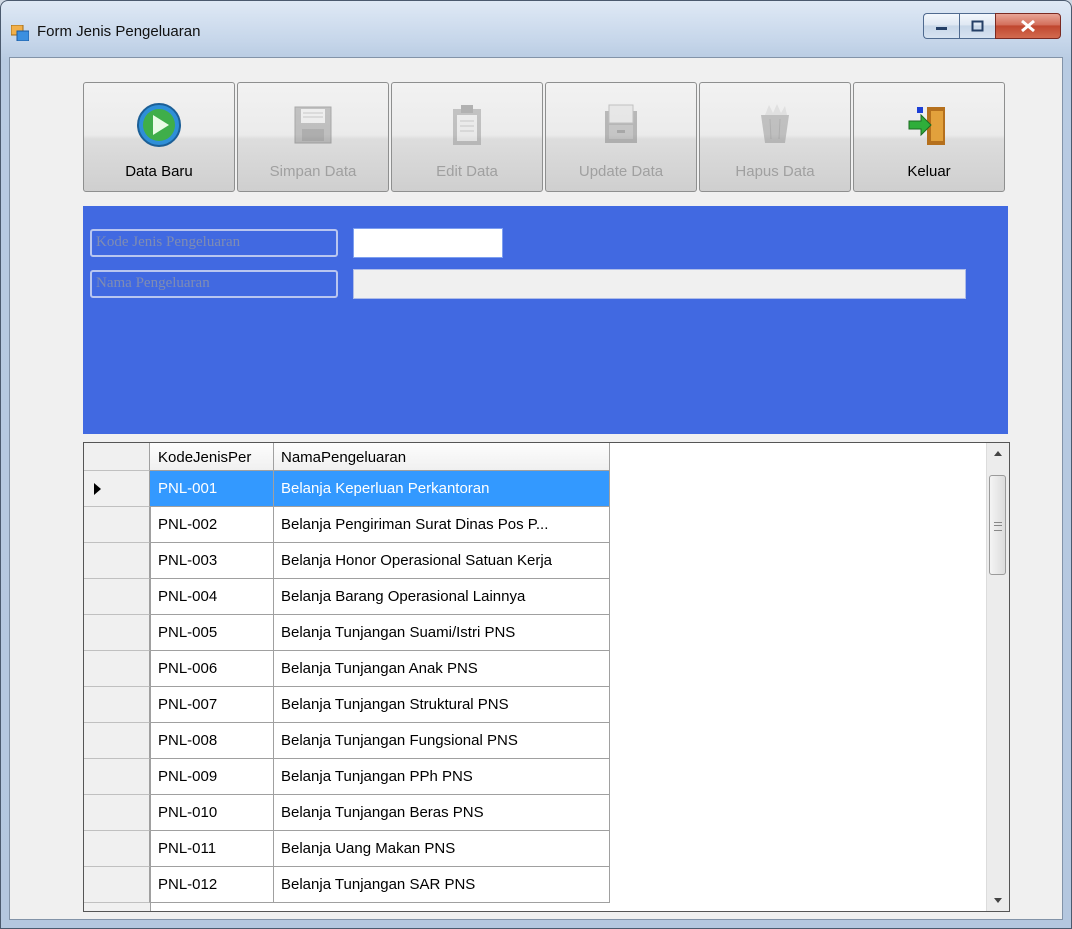 Image resolution: width=1072 pixels, height=929 pixels. I want to click on data-baru-label: Data Baru, so click(159, 171).